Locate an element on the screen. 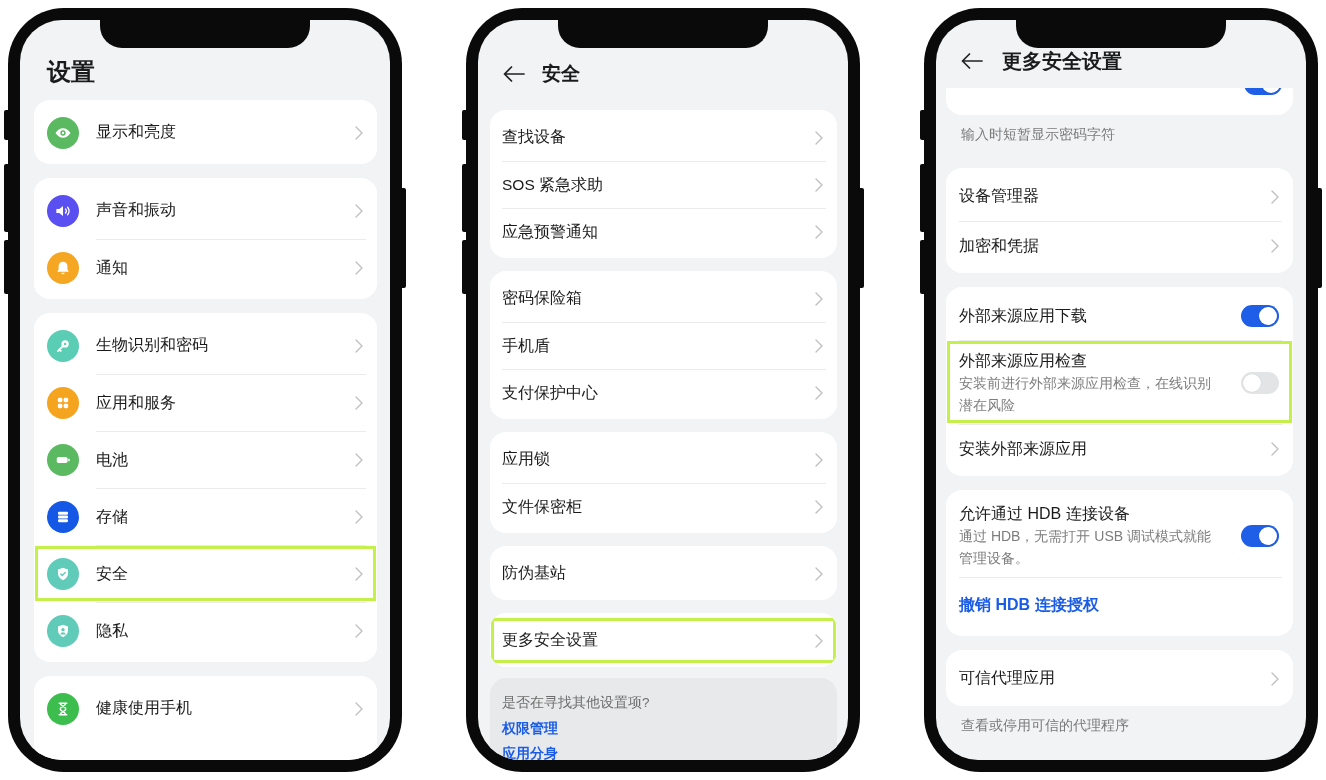  screen-title: 更多安全设置 is located at coordinates (1062, 61).